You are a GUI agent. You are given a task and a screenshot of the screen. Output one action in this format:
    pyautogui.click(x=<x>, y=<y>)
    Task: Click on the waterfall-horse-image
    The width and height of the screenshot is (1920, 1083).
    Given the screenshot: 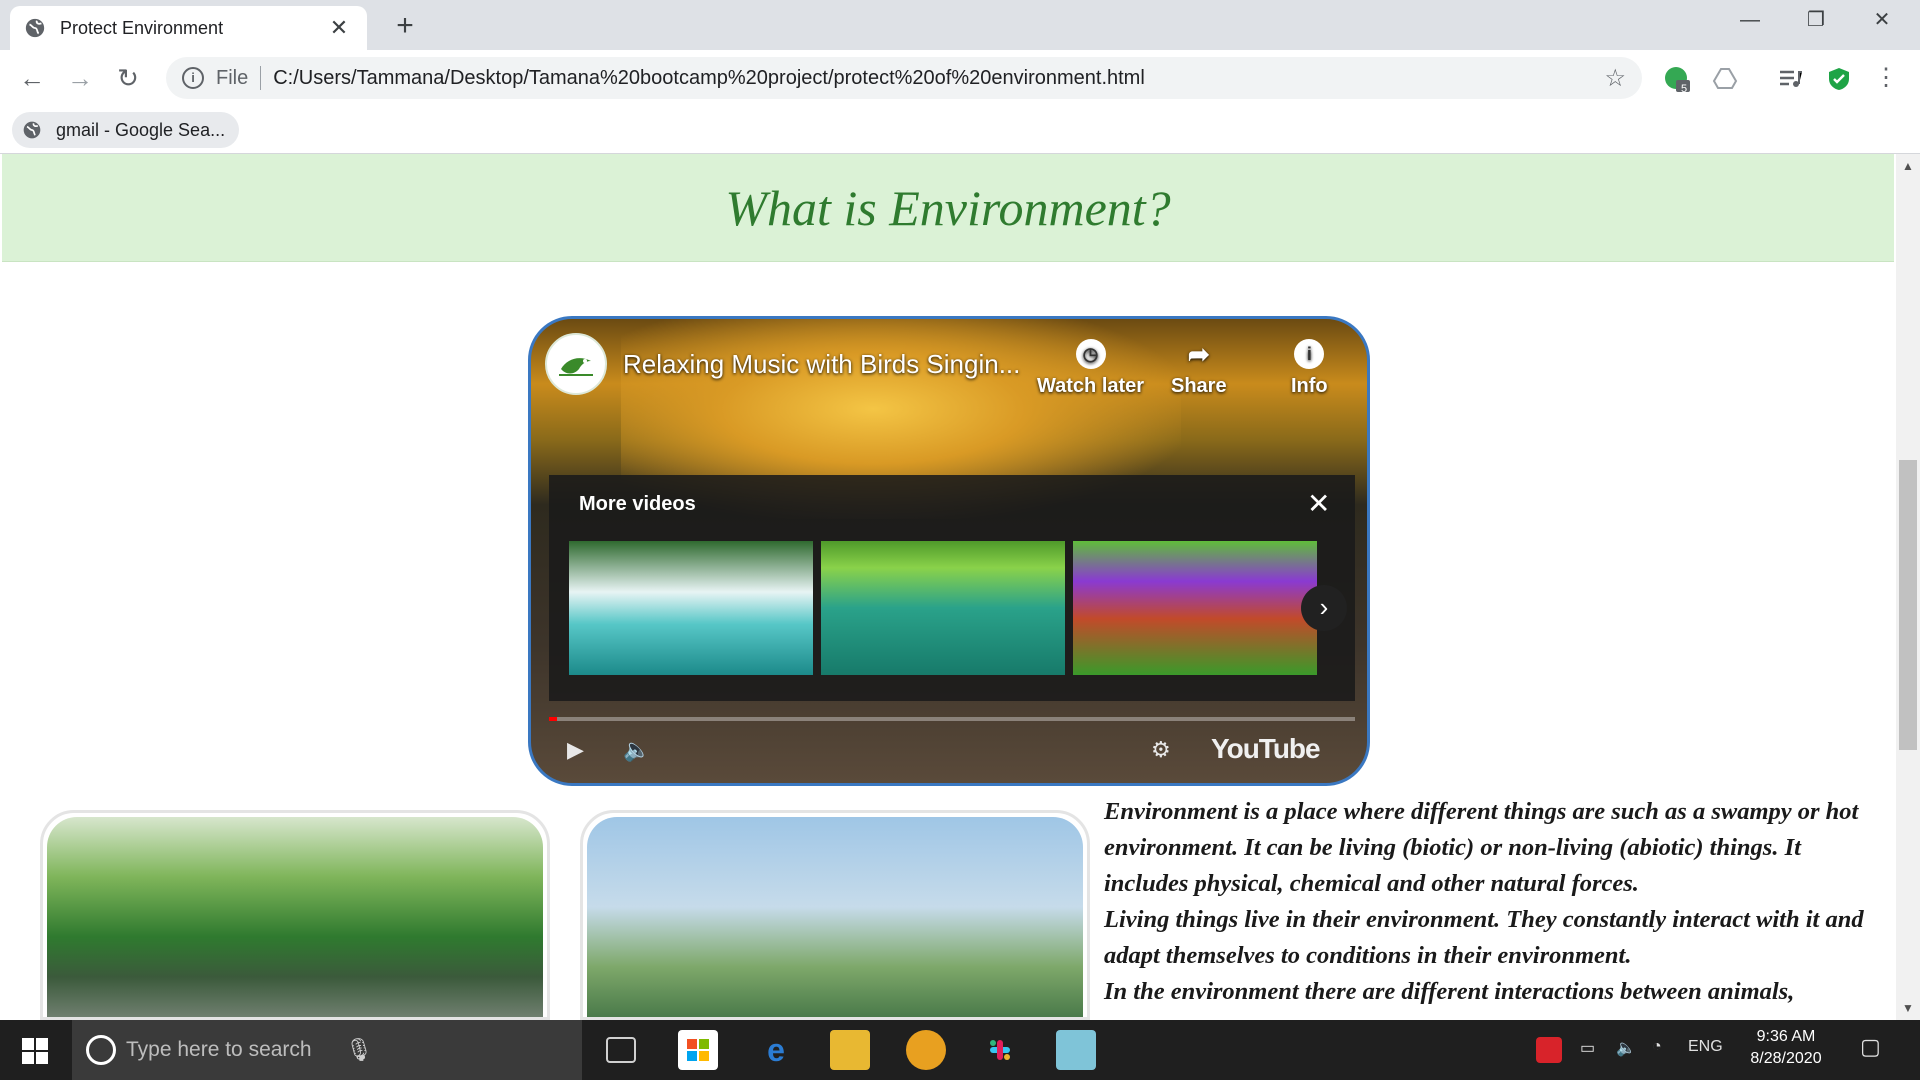 What is the action you would take?
    pyautogui.click(x=835, y=915)
    